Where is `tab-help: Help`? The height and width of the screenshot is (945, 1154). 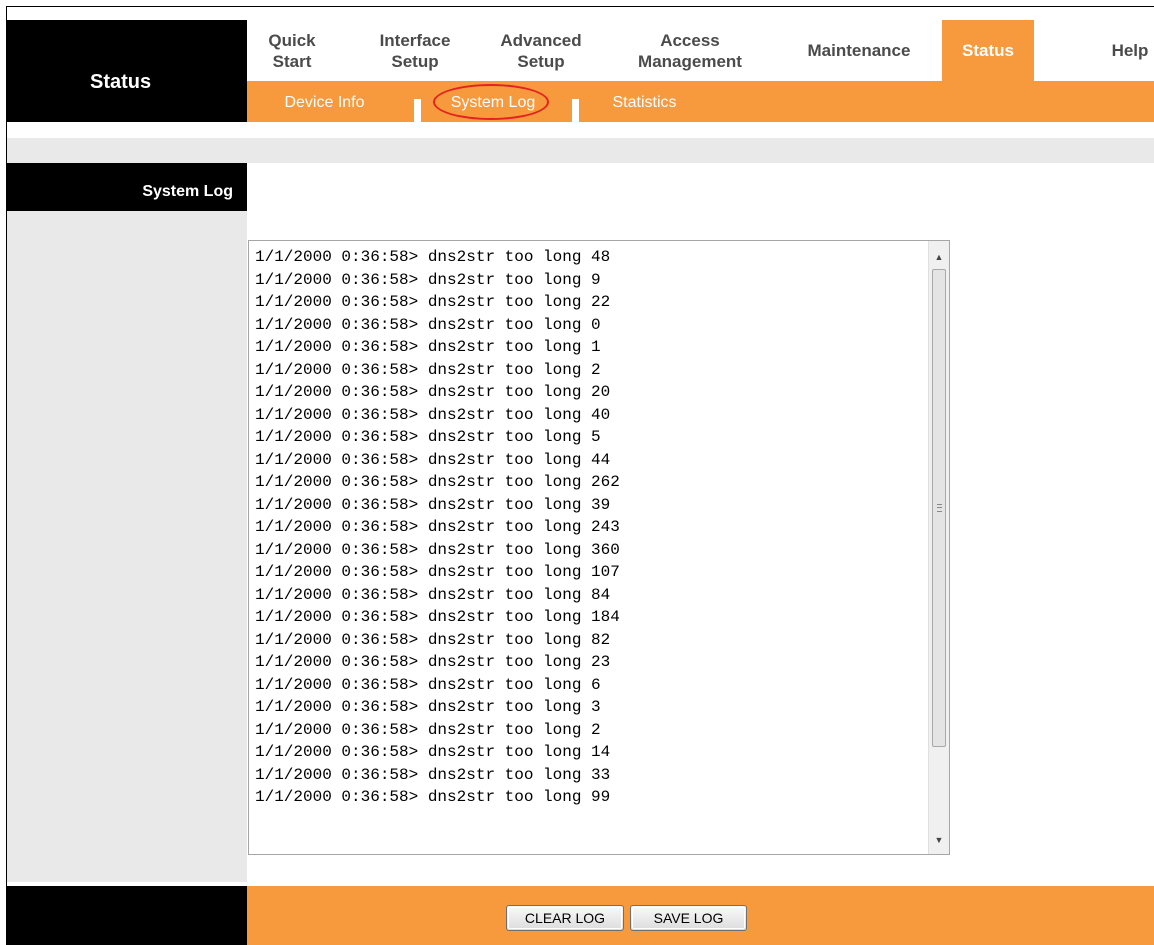 tab-help: Help is located at coordinates (1124, 50).